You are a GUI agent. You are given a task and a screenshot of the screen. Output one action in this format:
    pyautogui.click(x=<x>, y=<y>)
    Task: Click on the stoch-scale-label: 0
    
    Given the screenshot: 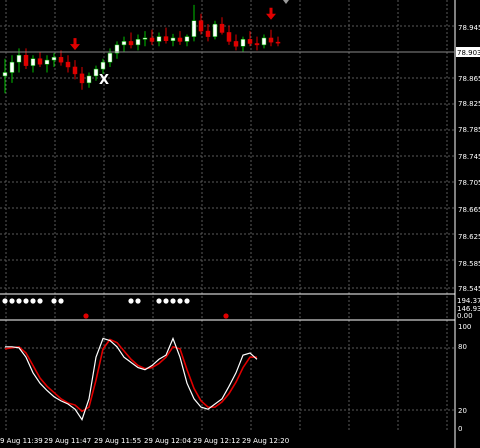 What is the action you would take?
    pyautogui.click(x=460, y=429)
    